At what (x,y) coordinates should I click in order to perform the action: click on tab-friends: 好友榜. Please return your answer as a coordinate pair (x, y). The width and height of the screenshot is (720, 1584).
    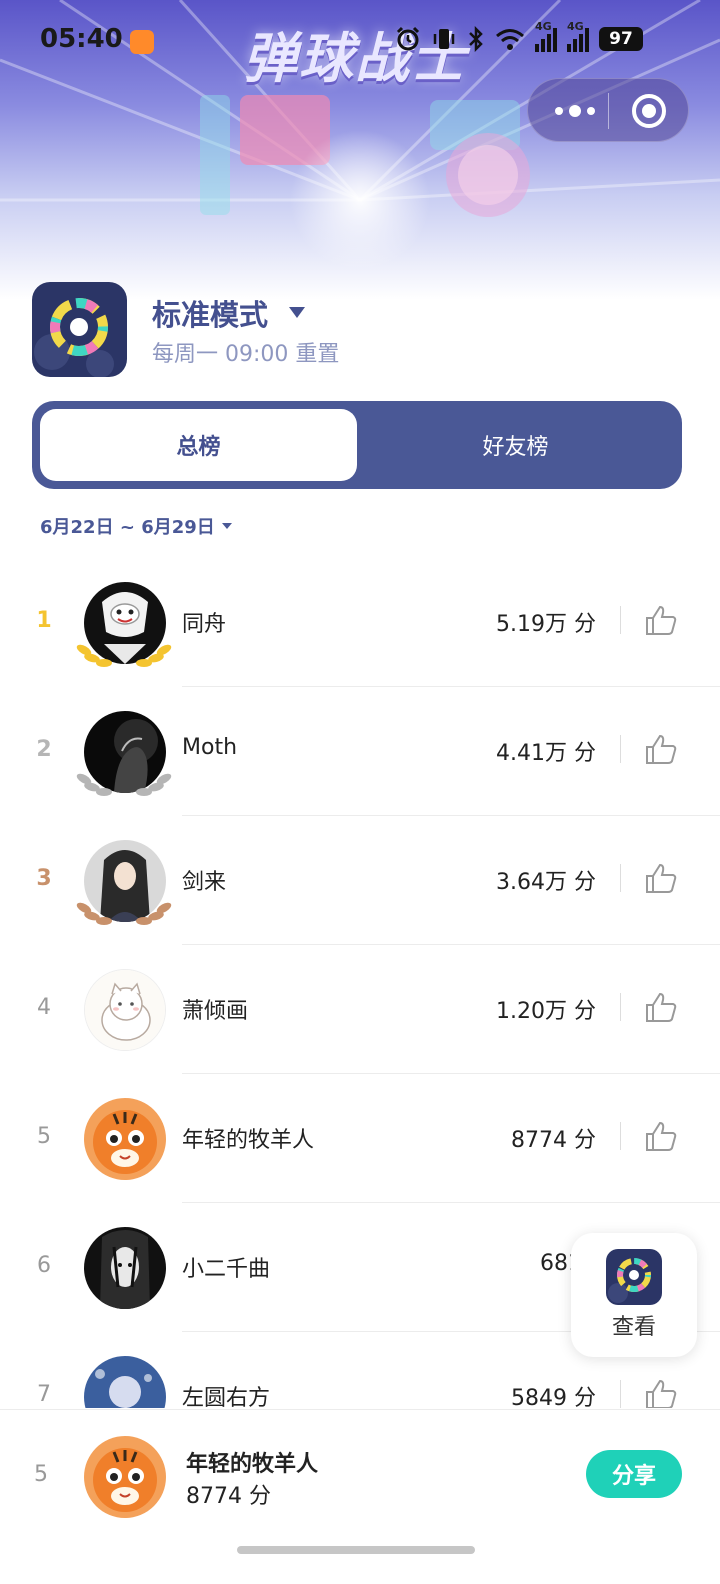
    Looking at the image, I should click on (515, 445).